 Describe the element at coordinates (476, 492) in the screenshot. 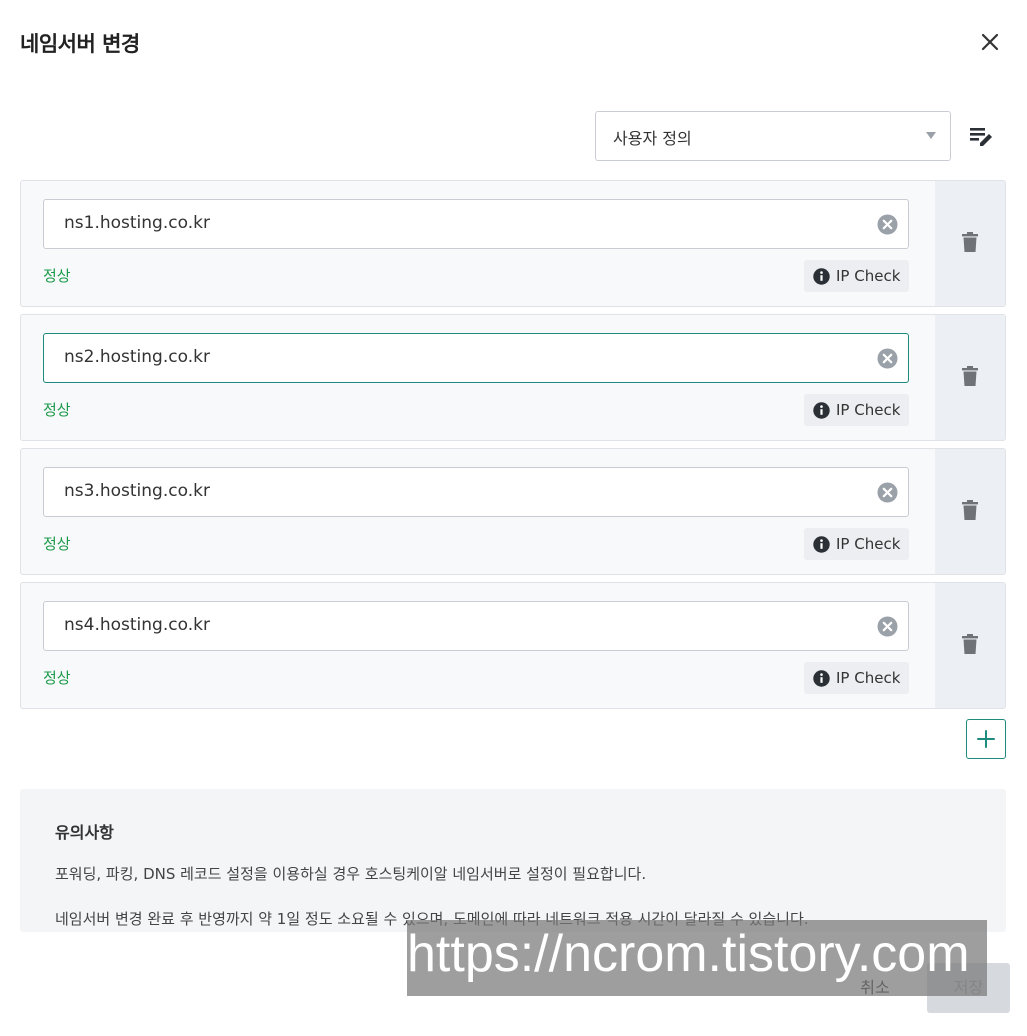

I see `nameserver-input: ns3.hosting.co.kr` at that location.